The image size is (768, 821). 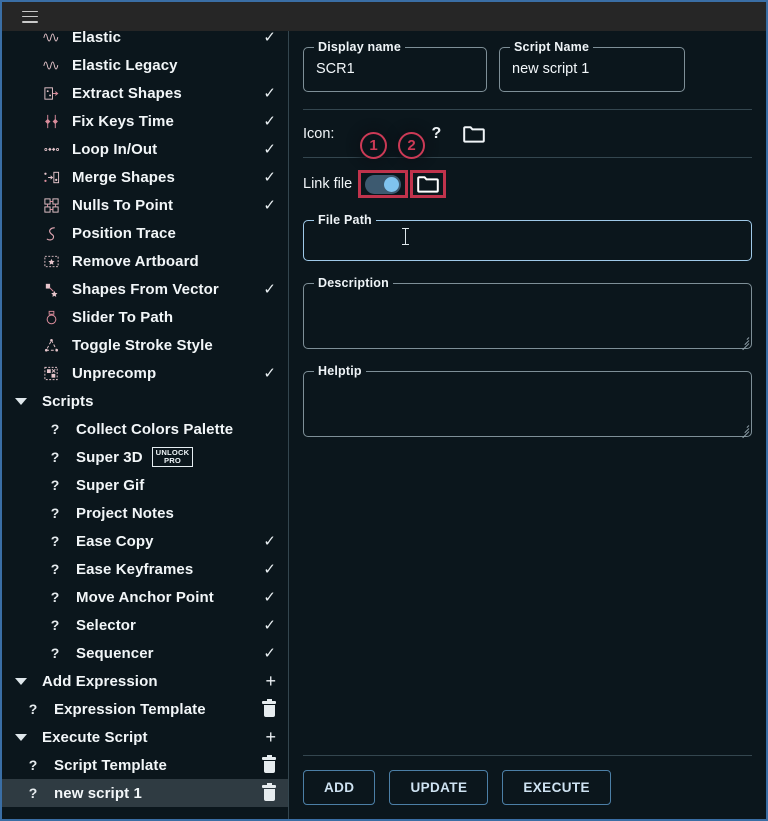 I want to click on unlock-pro-badge: UNLOCK PRO, so click(x=172, y=457).